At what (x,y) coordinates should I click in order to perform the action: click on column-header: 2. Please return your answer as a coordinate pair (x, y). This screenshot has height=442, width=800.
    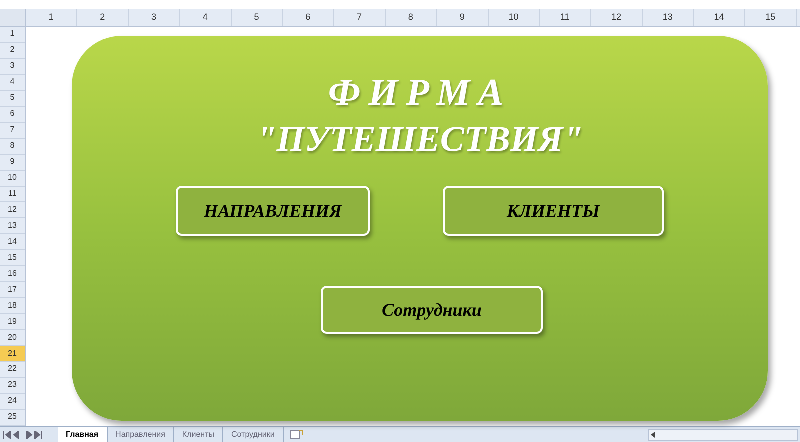
    Looking at the image, I should click on (103, 17).